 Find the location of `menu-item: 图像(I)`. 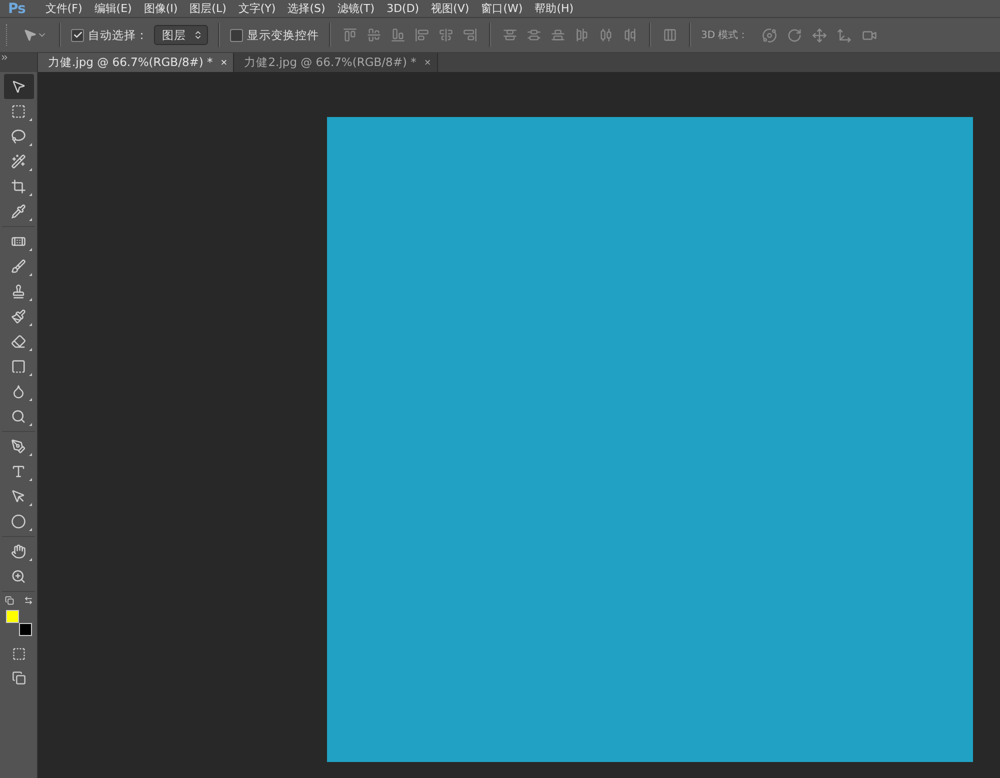

menu-item: 图像(I) is located at coordinates (161, 8).